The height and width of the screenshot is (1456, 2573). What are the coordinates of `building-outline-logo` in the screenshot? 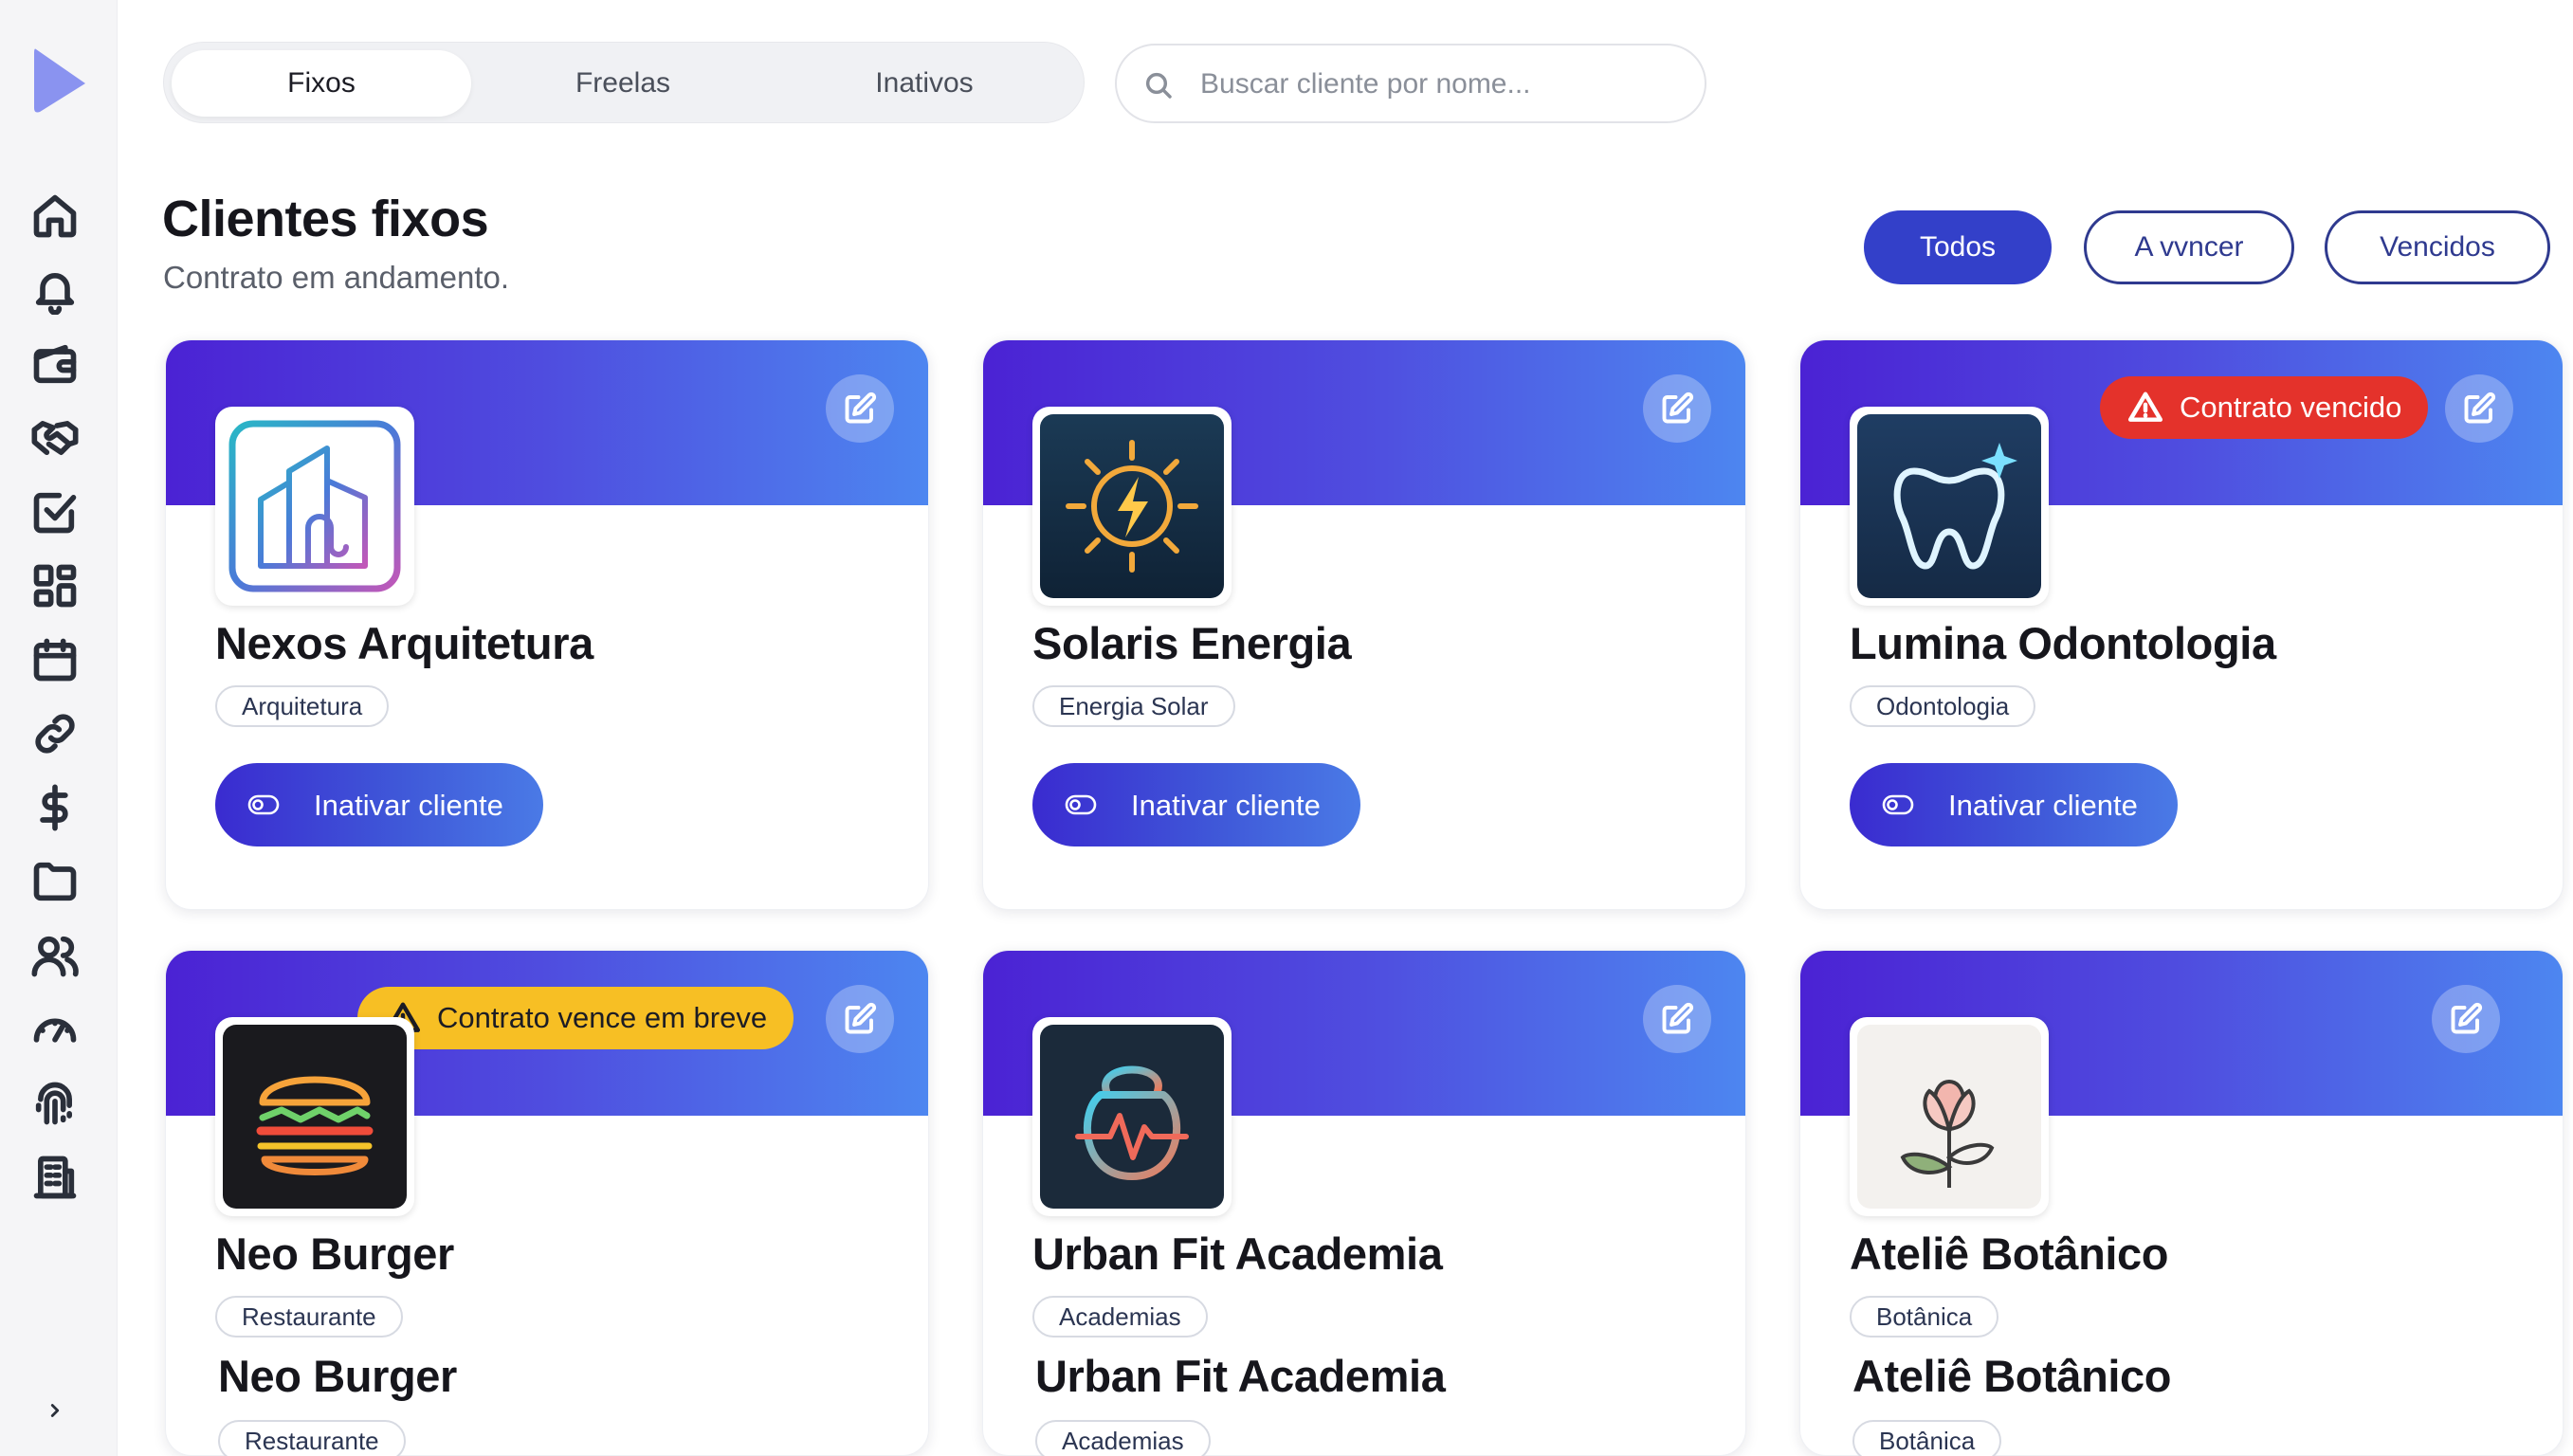 It's located at (315, 506).